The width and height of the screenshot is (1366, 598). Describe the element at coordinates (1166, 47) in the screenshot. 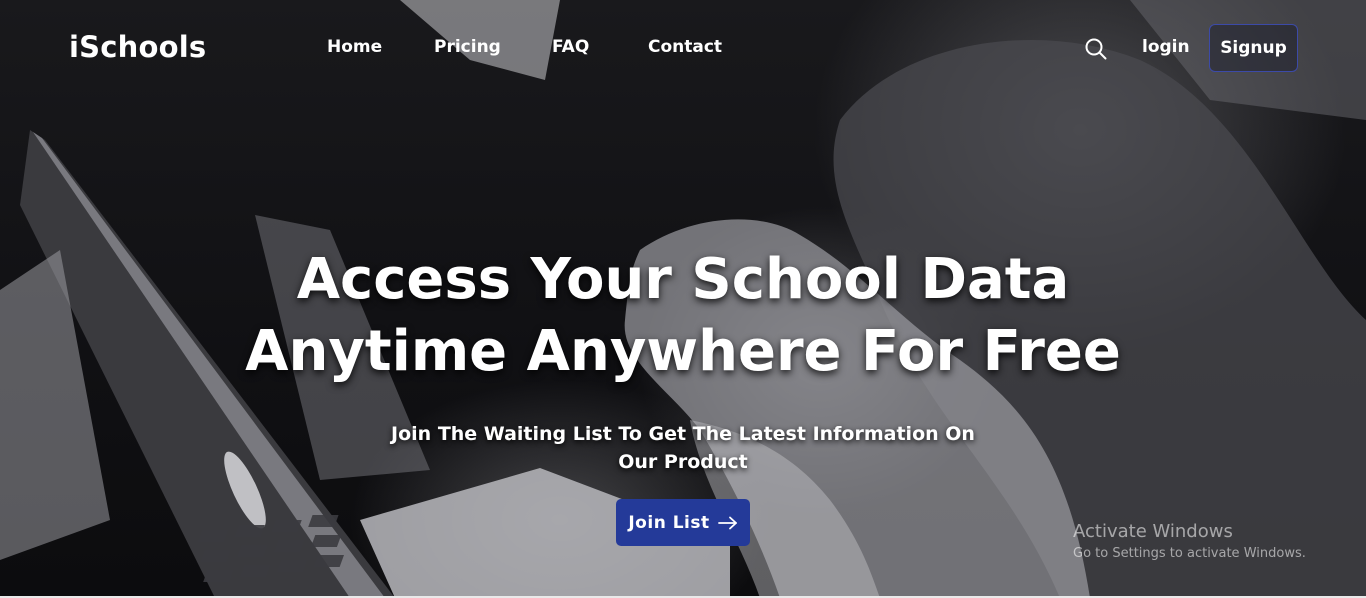

I see `login-link: login` at that location.